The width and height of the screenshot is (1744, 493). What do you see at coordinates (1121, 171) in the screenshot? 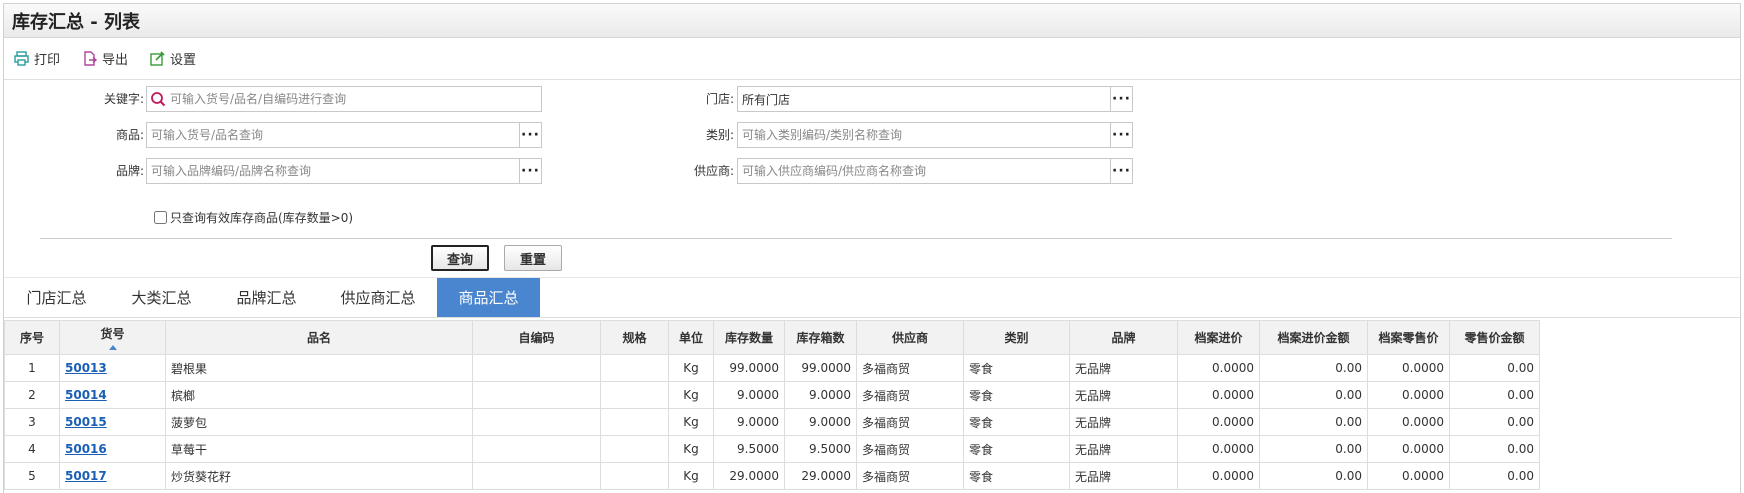
I see `supplier-picker-button: ···` at bounding box center [1121, 171].